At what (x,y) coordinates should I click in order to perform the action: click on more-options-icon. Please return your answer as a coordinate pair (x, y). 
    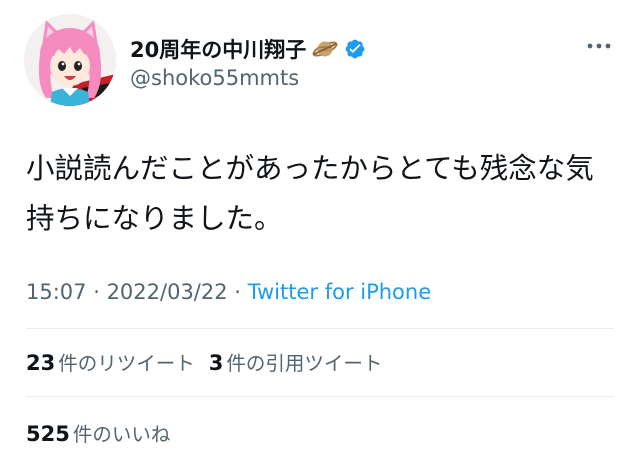
    Looking at the image, I should click on (599, 46).